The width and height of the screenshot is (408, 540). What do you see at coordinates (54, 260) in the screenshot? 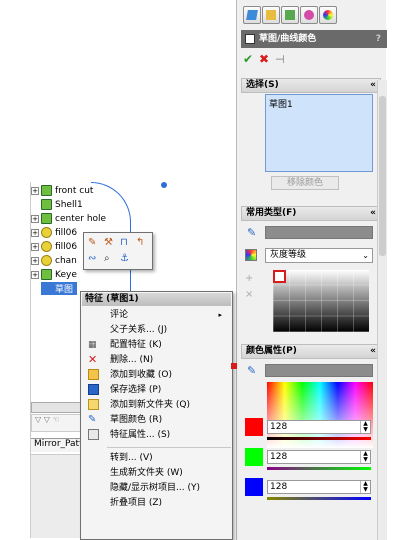
I see `tree-item: + chan` at bounding box center [54, 260].